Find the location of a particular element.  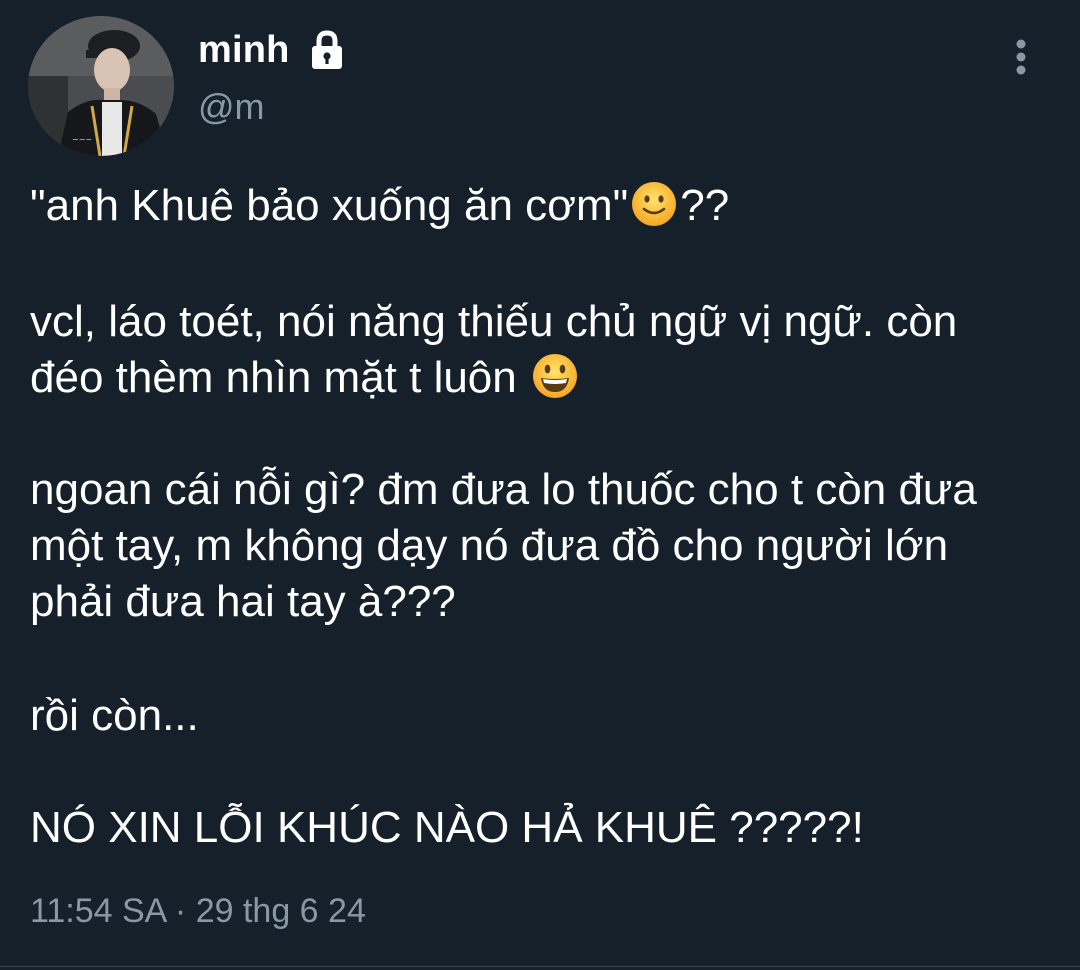

tweet-line-2b-text: đéo thèm nhìn mặt t luôn is located at coordinates (279, 377).